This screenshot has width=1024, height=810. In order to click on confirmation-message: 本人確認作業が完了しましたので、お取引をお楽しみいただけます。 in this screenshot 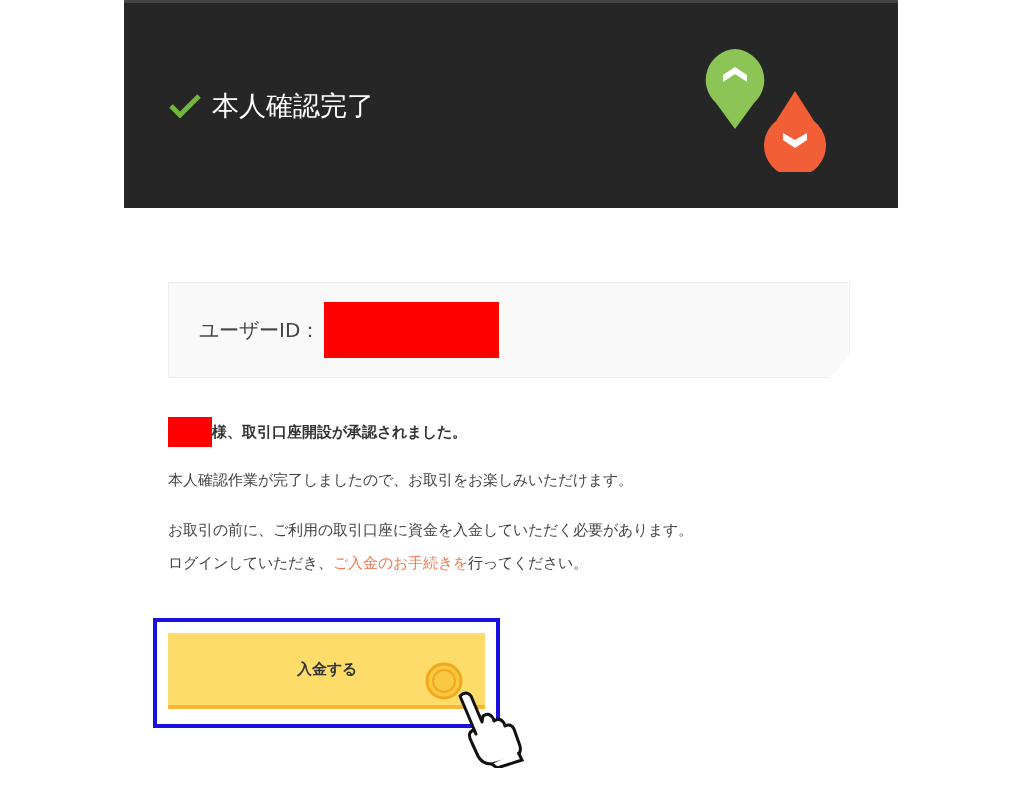, I will do `click(401, 480)`.